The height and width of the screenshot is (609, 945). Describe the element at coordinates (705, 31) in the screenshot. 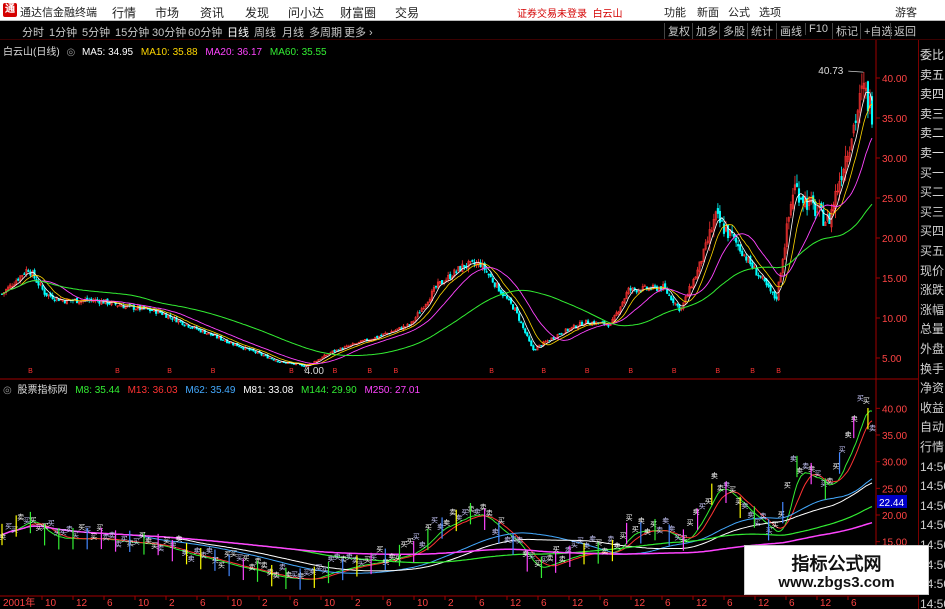

I see `tool-jiaduo-button: 加多` at that location.